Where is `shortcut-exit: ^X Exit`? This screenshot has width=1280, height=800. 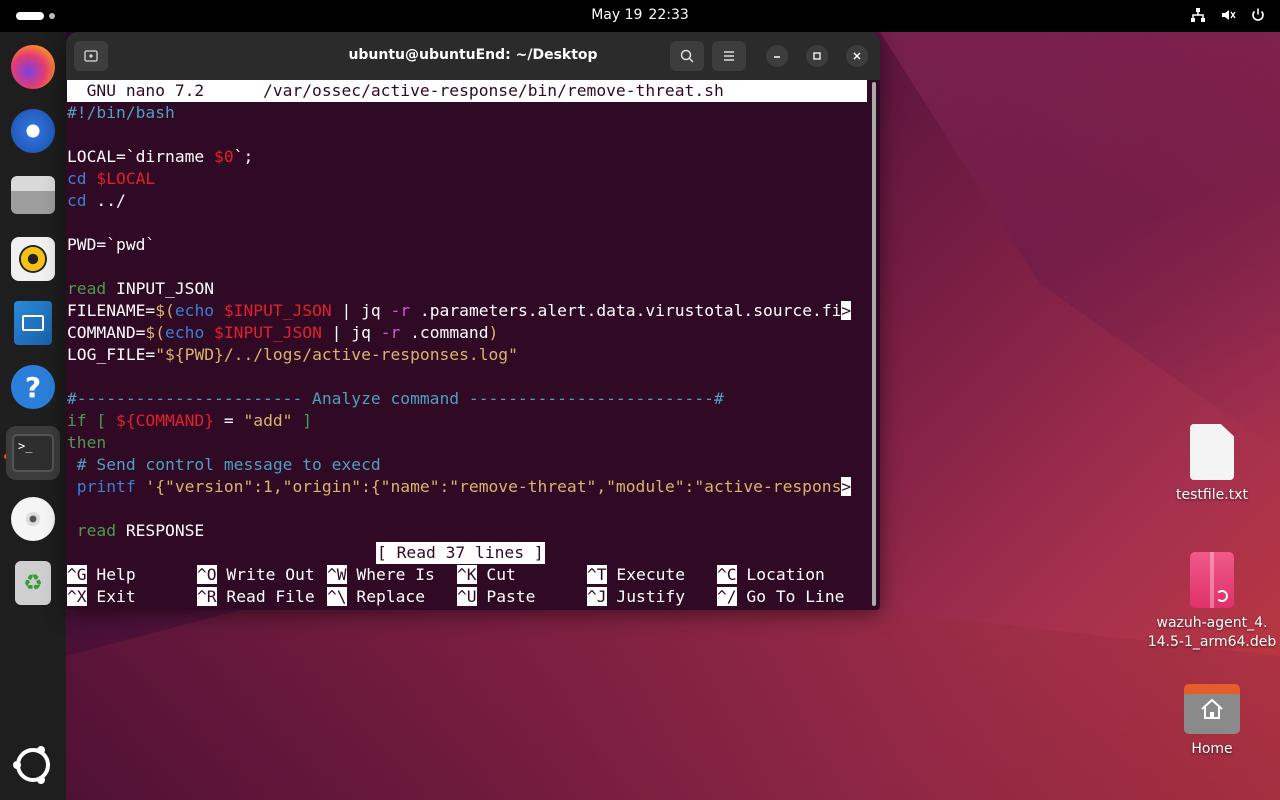 shortcut-exit: ^X Exit is located at coordinates (101, 597).